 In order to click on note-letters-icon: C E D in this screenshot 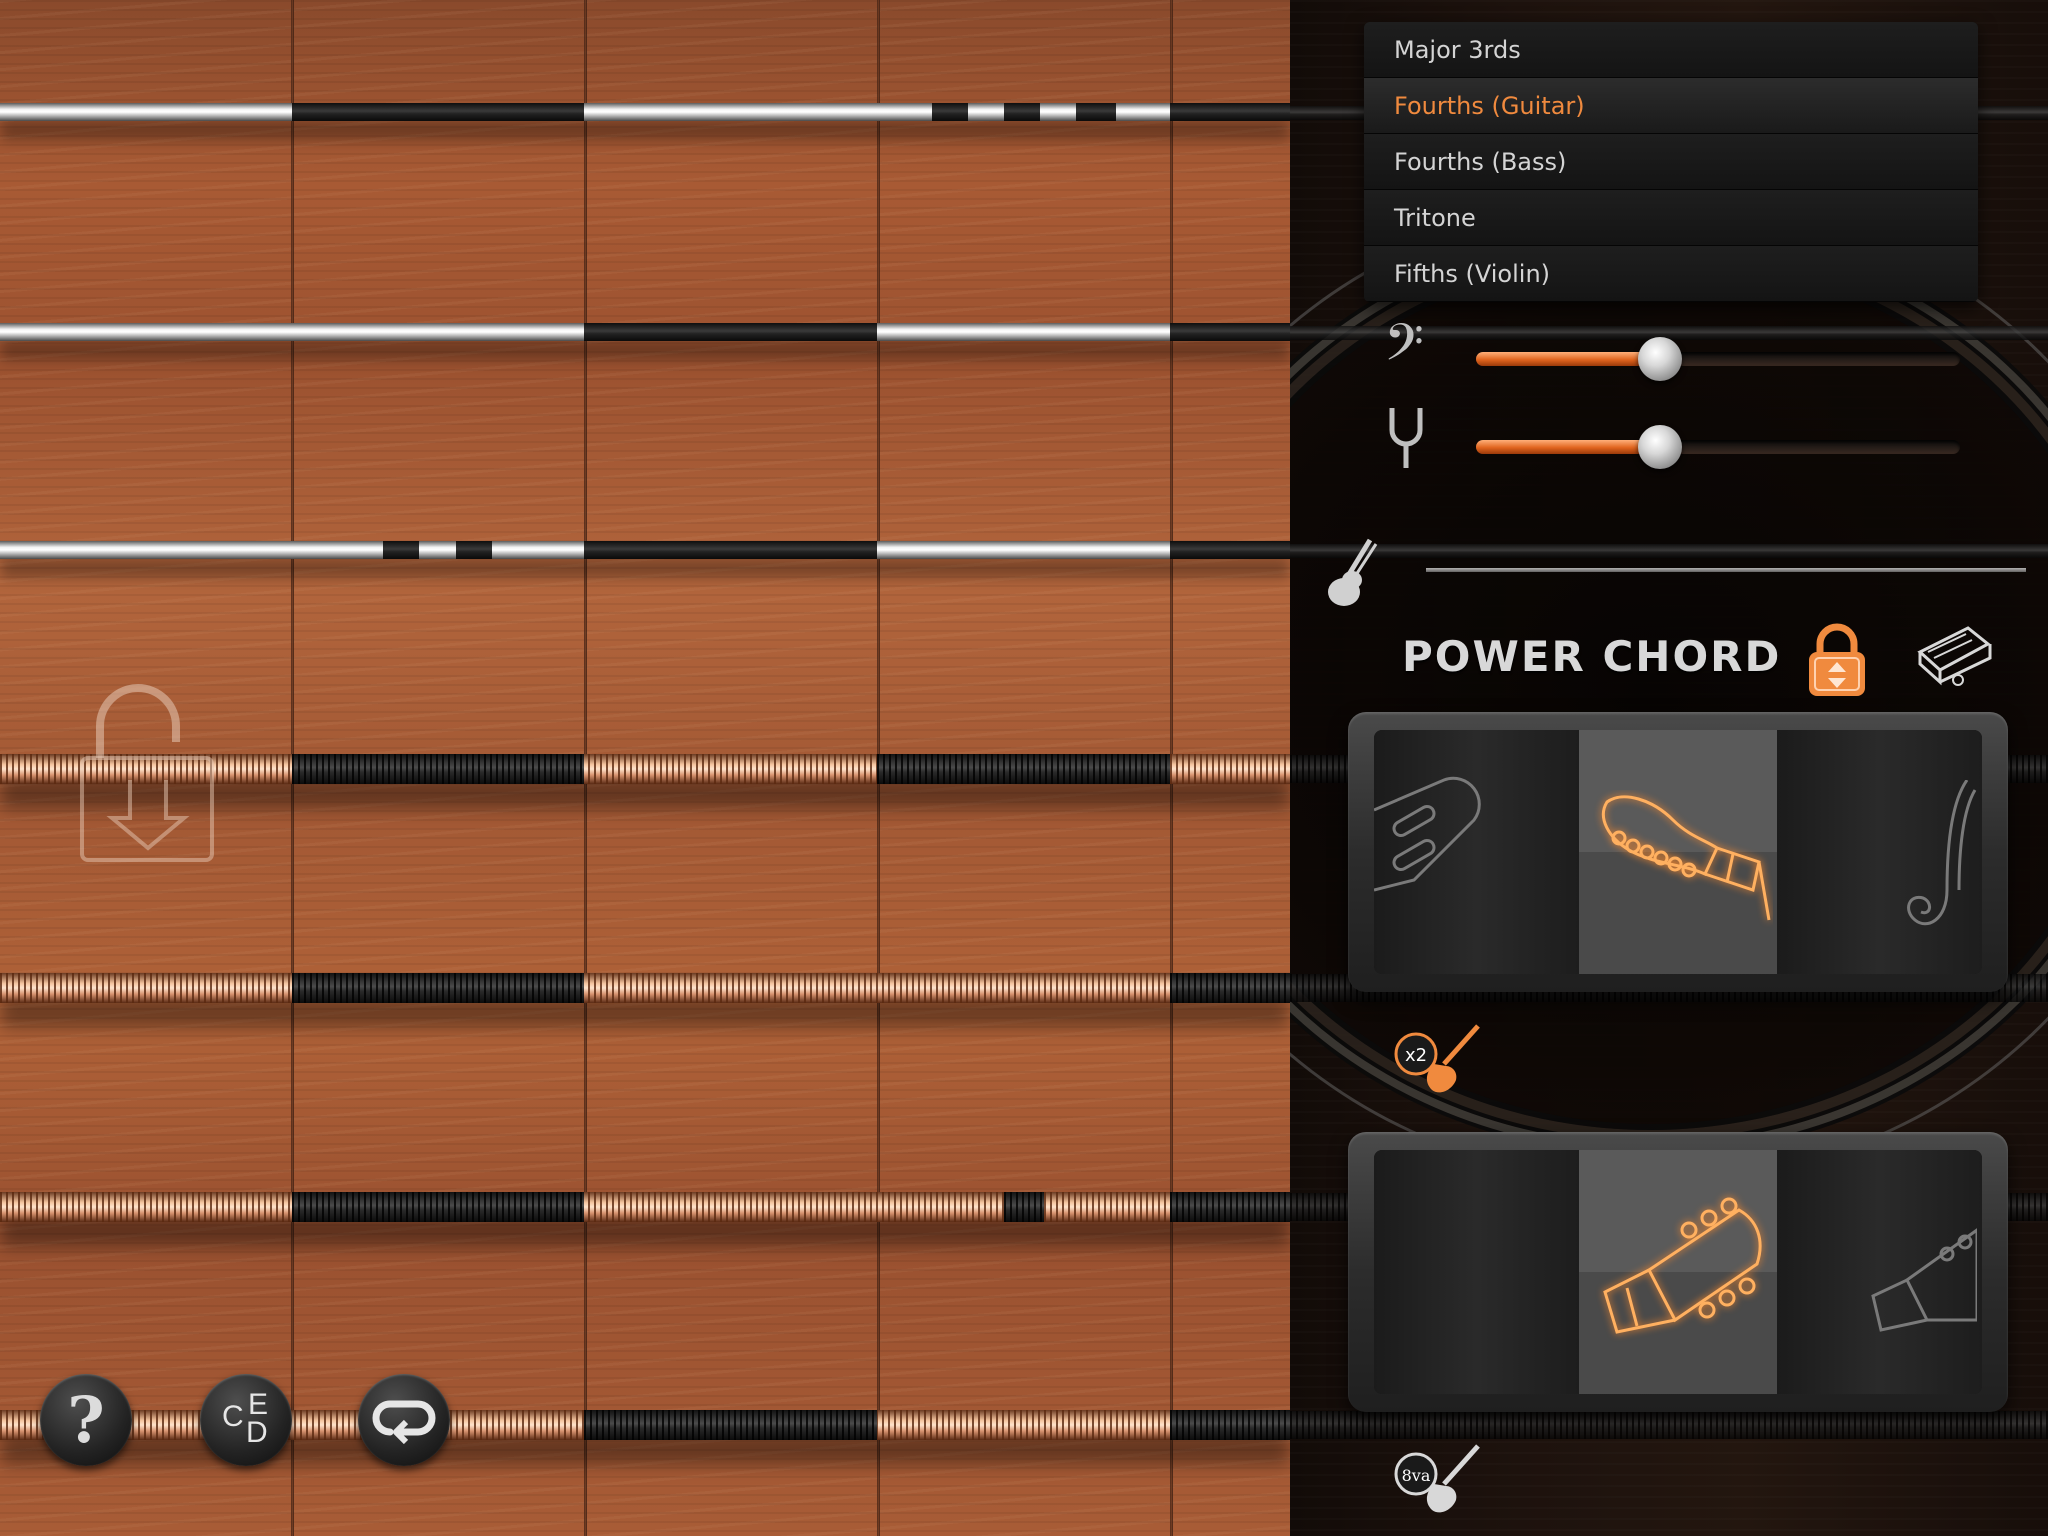, I will do `click(245, 1418)`.